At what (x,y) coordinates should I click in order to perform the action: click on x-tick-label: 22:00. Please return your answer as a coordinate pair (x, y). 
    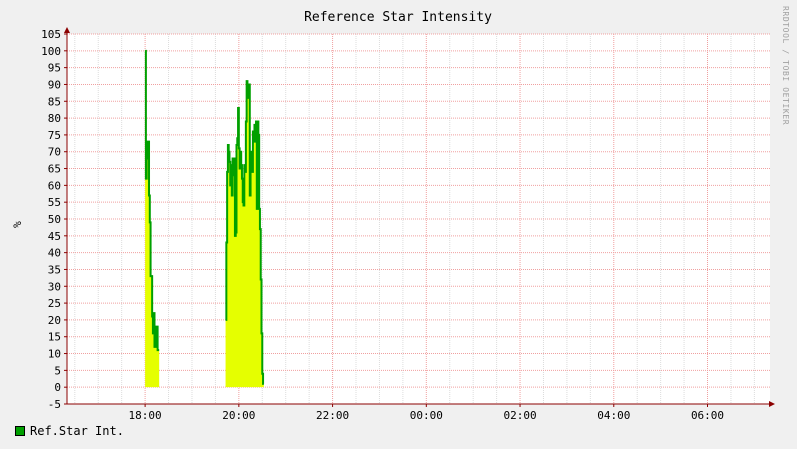
    Looking at the image, I should click on (332, 415).